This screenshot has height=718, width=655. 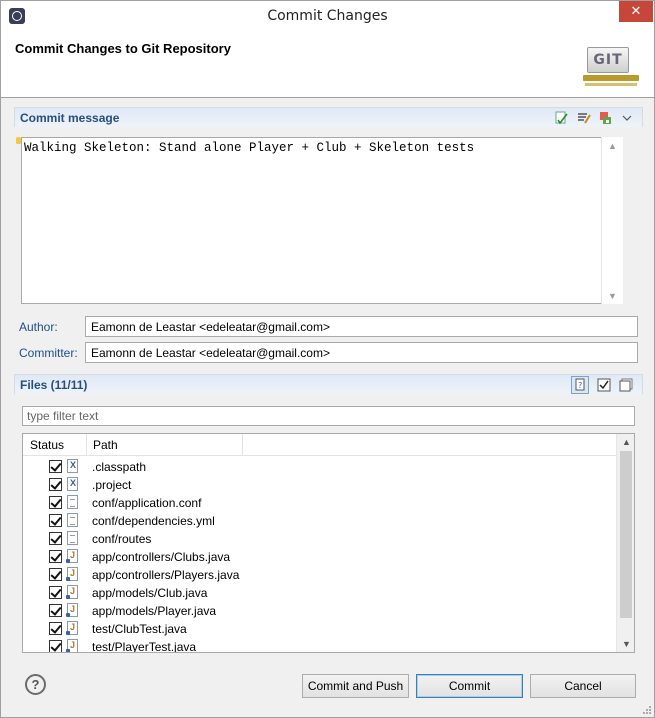 I want to click on committer-field, so click(x=361, y=352).